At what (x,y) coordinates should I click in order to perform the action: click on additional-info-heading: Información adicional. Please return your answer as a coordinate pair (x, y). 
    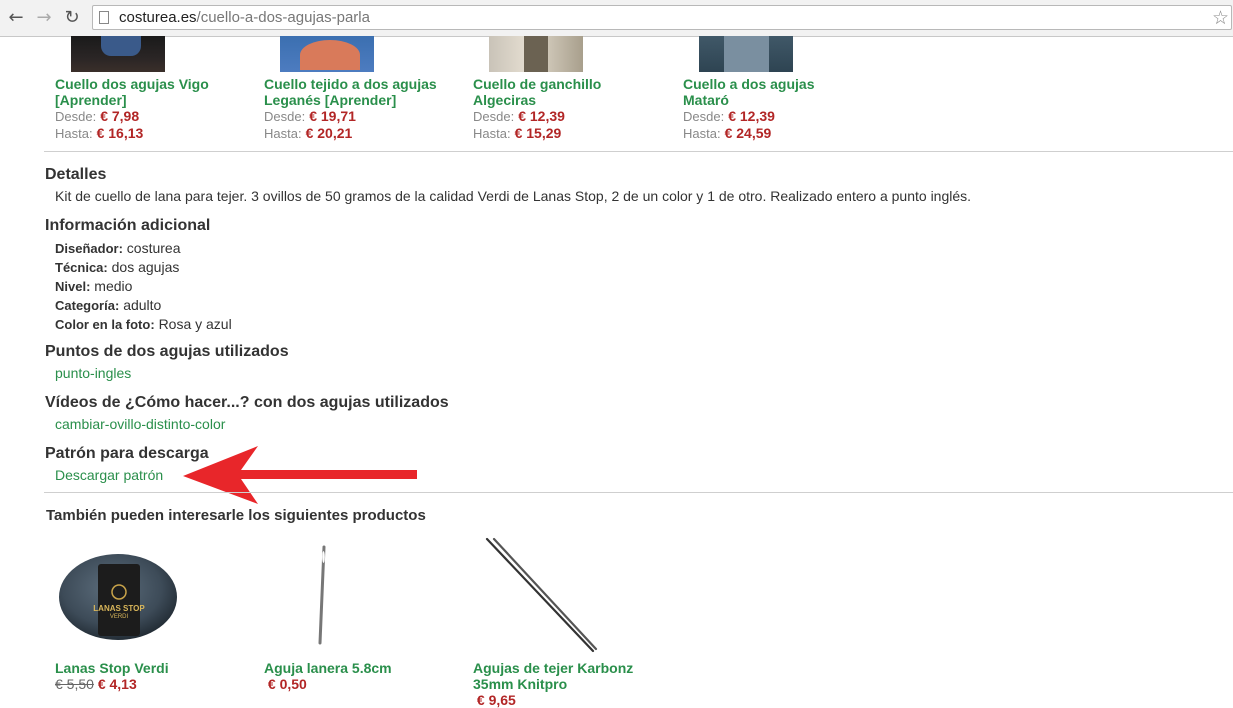
    Looking at the image, I should click on (128, 225).